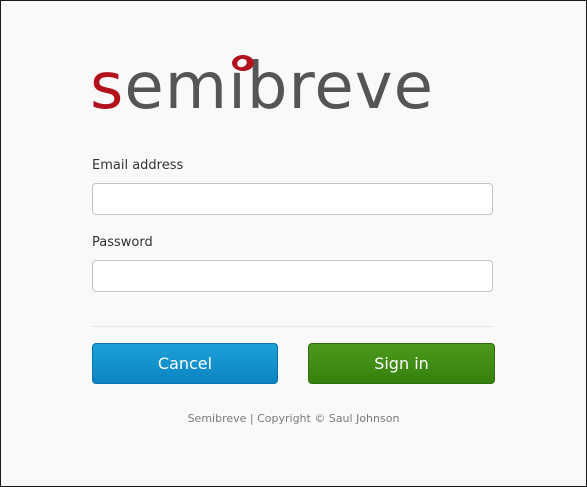 This screenshot has width=587, height=487. What do you see at coordinates (122, 242) in the screenshot?
I see `password-label: Password` at bounding box center [122, 242].